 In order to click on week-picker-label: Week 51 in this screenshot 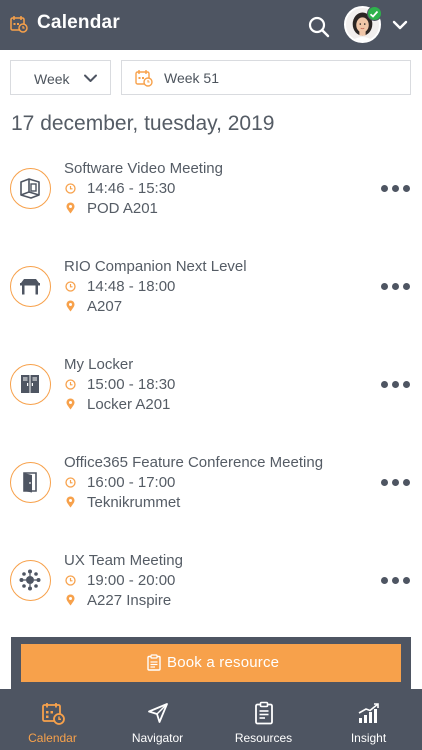, I will do `click(191, 78)`.